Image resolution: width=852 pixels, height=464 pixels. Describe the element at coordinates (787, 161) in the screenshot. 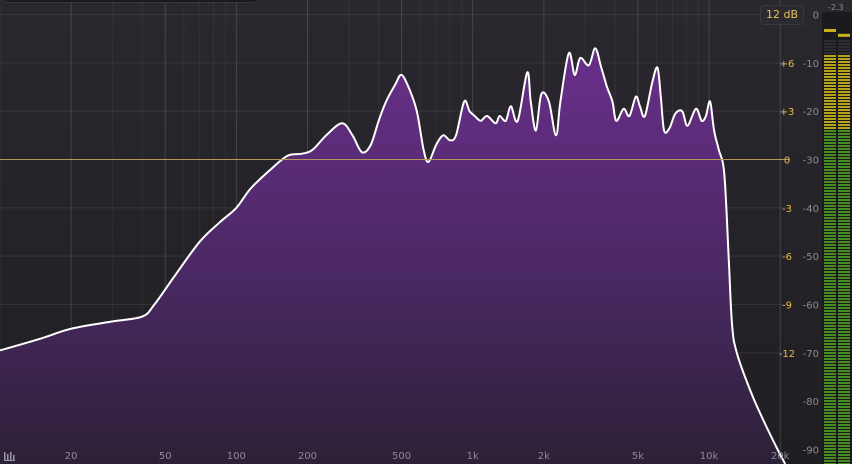

I see `eq-gain-tick-label: 0` at that location.